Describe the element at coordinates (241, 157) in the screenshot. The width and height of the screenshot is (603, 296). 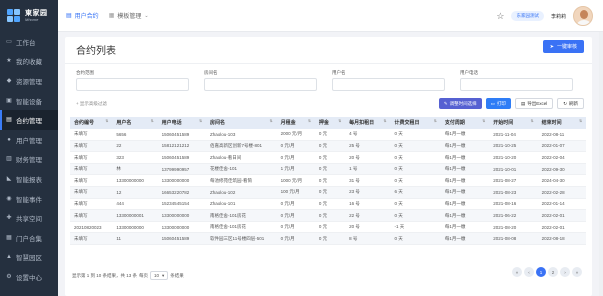
I see `table-cell: Zhaolou-看日间` at that location.